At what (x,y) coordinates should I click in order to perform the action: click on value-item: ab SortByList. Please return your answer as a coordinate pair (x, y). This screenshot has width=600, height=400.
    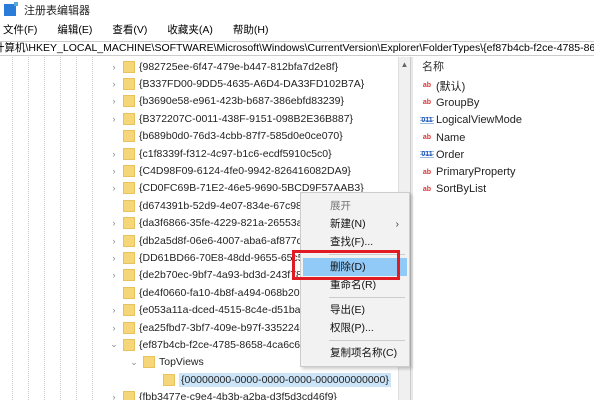
    Looking at the image, I should click on (507, 189).